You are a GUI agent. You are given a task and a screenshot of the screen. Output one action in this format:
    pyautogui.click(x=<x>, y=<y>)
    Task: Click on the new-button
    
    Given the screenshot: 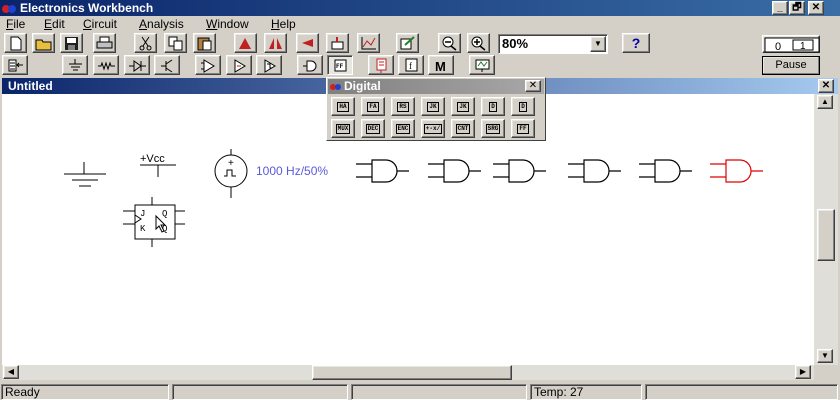 What is the action you would take?
    pyautogui.click(x=15, y=43)
    